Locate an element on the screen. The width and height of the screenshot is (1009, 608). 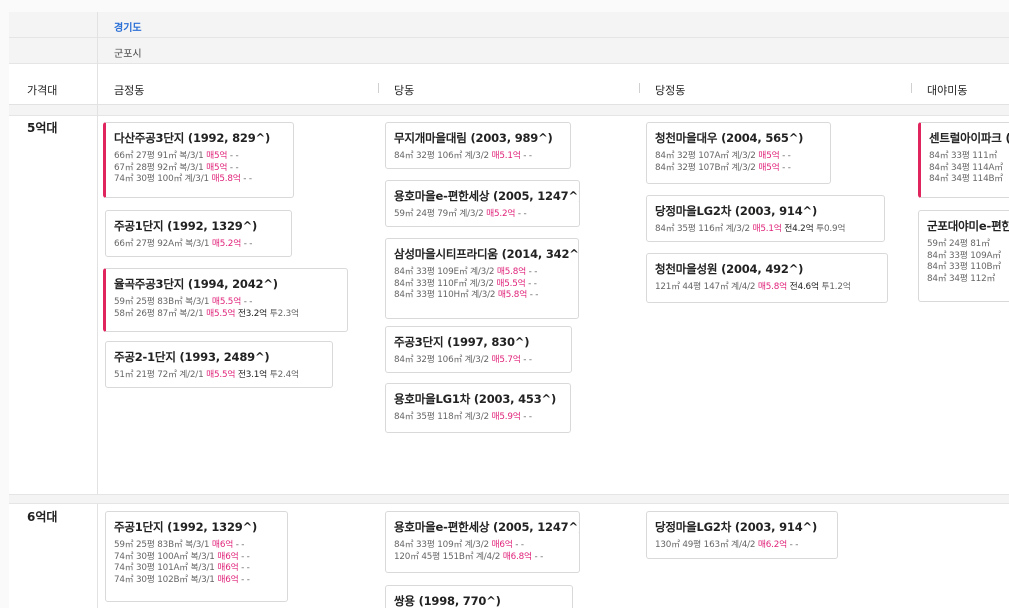
unit-list: 84㎡ 35평 118㎡ 계/3/2 매5.9억 - - is located at coordinates (478, 418).